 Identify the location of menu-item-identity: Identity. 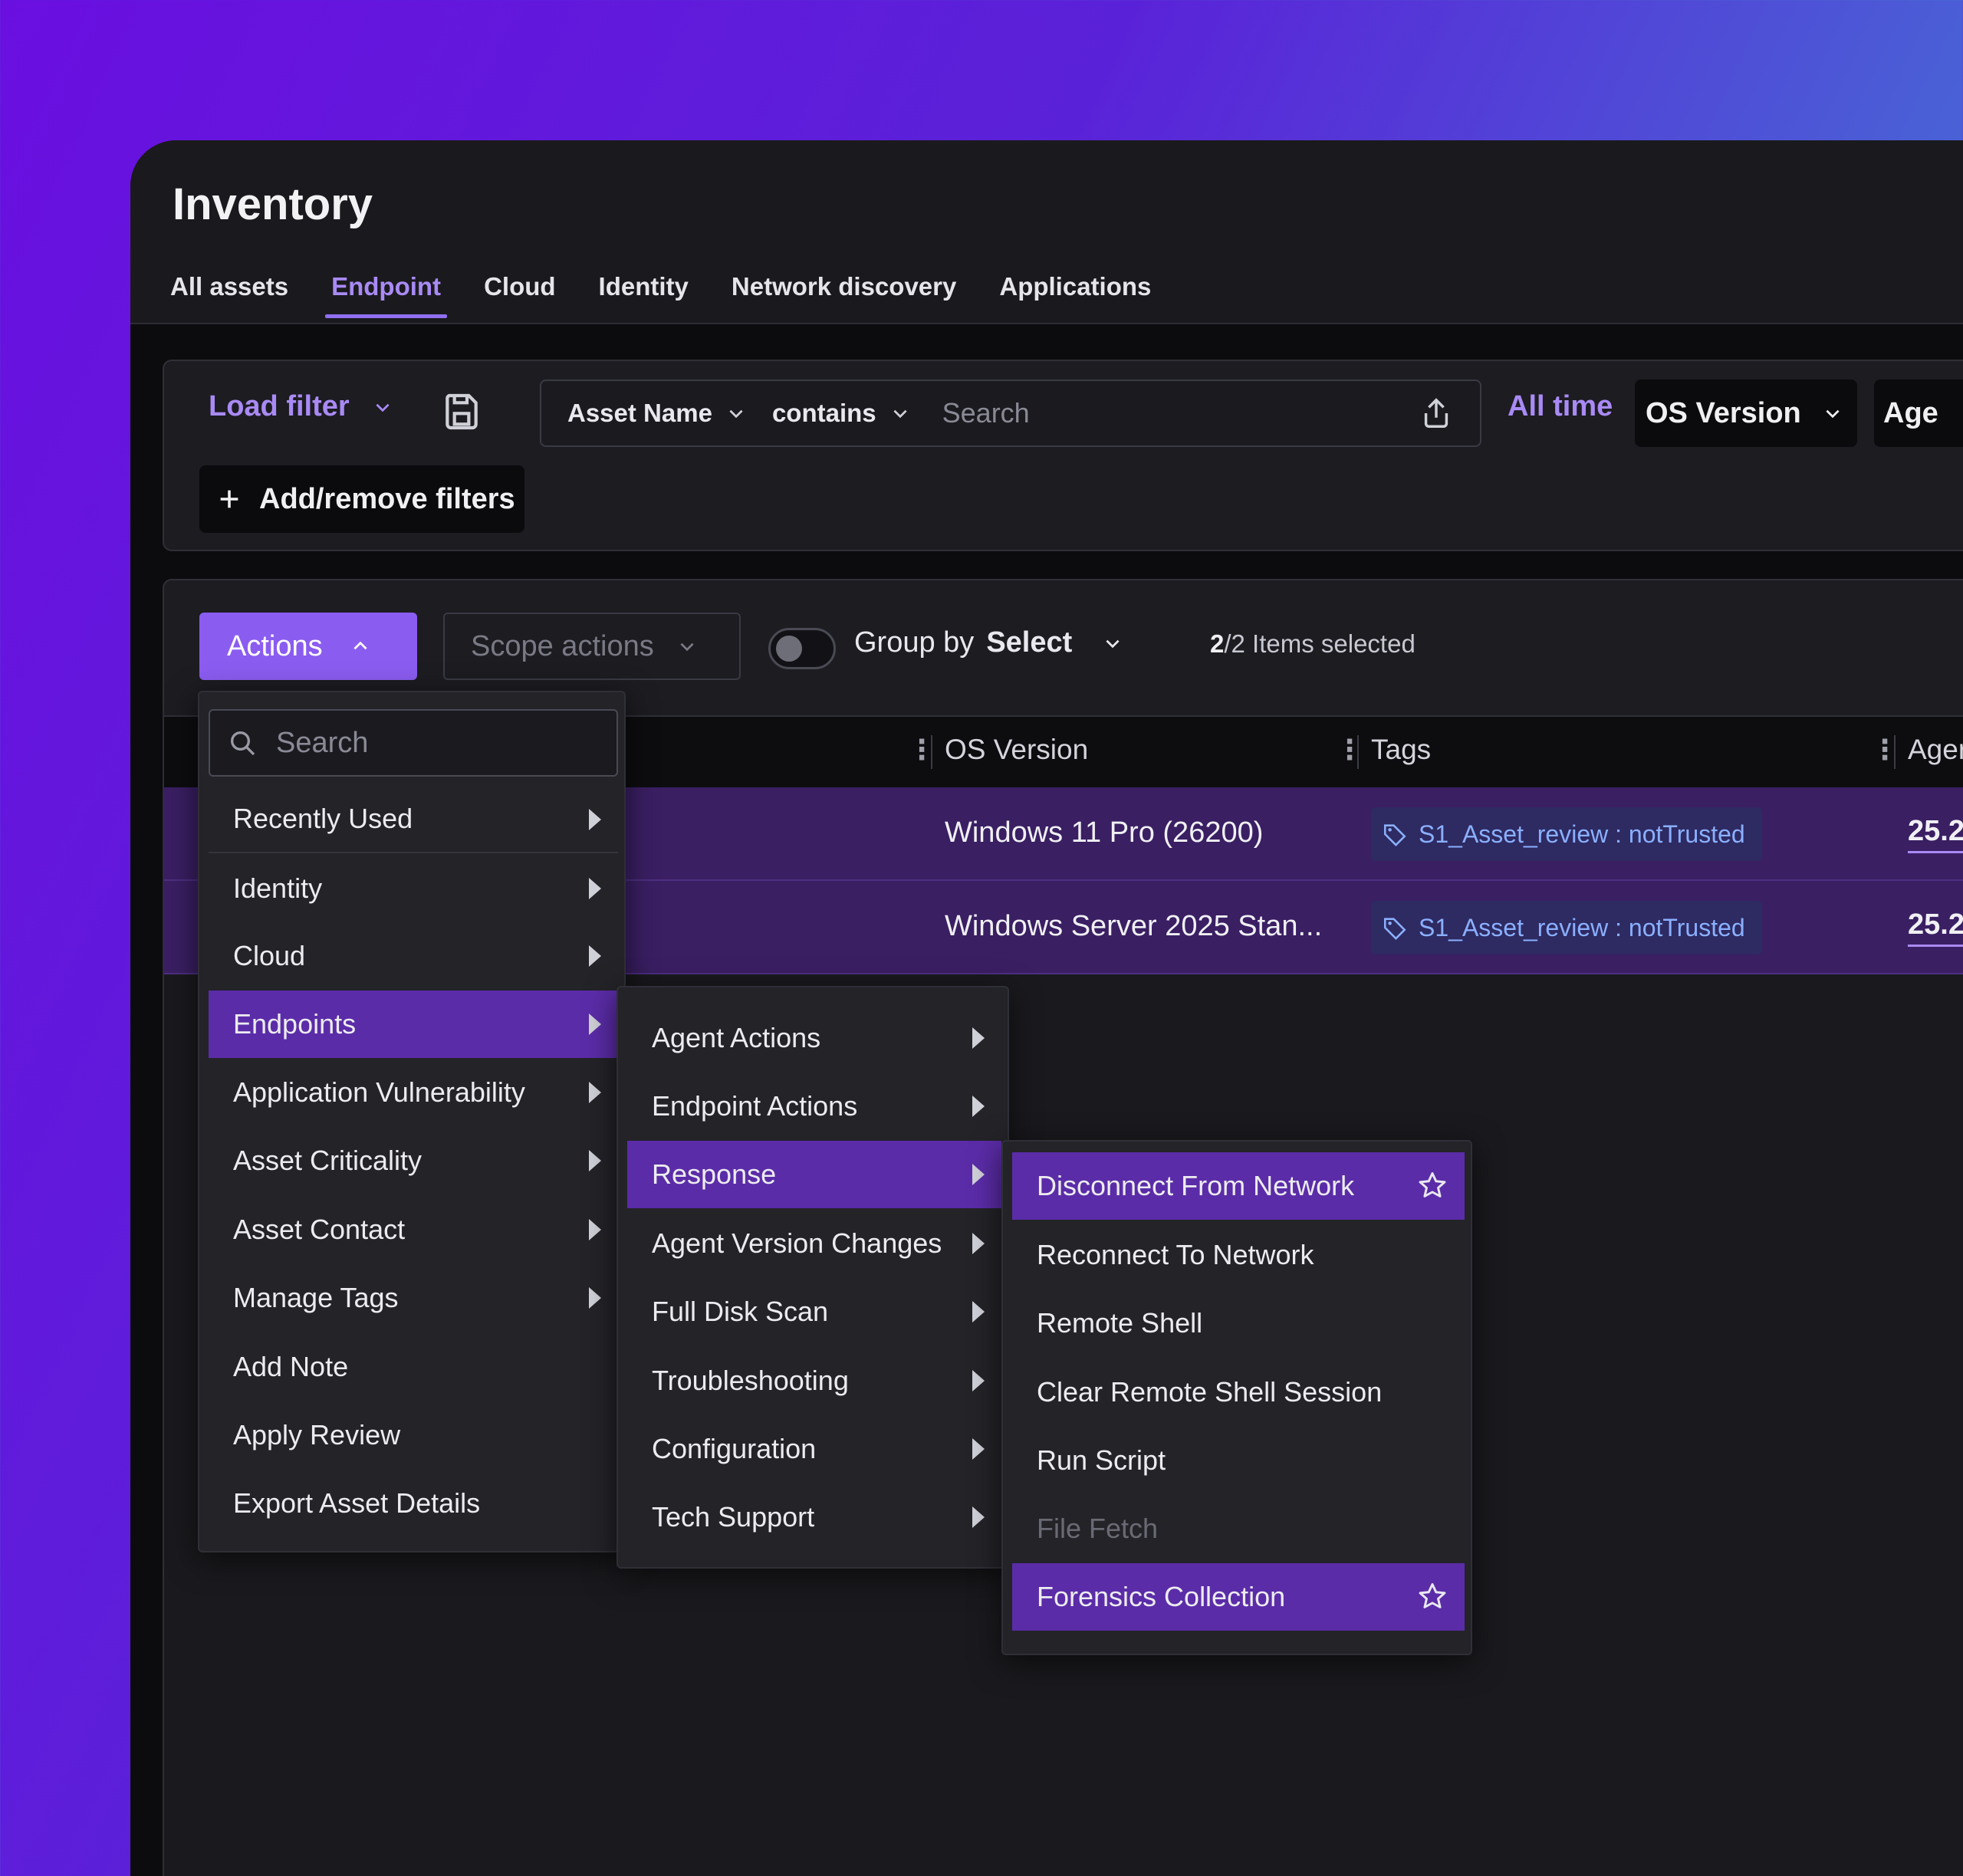
(413, 889).